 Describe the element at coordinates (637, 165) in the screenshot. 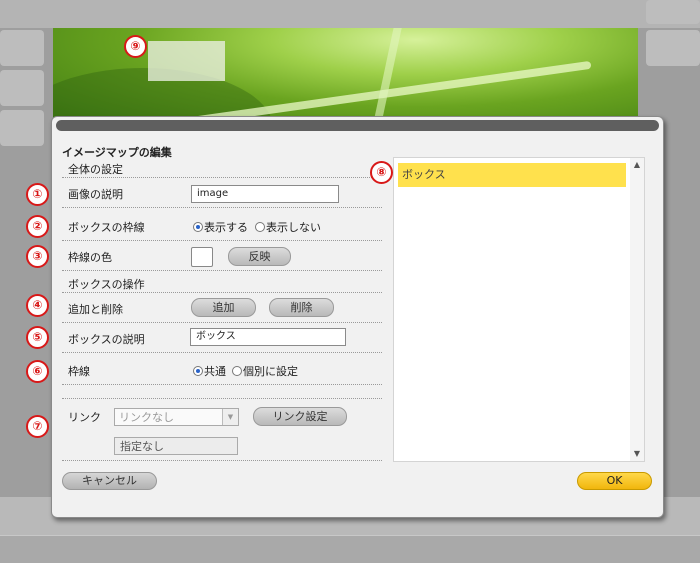

I see `scroll-up-arrow-icon: ▲` at that location.